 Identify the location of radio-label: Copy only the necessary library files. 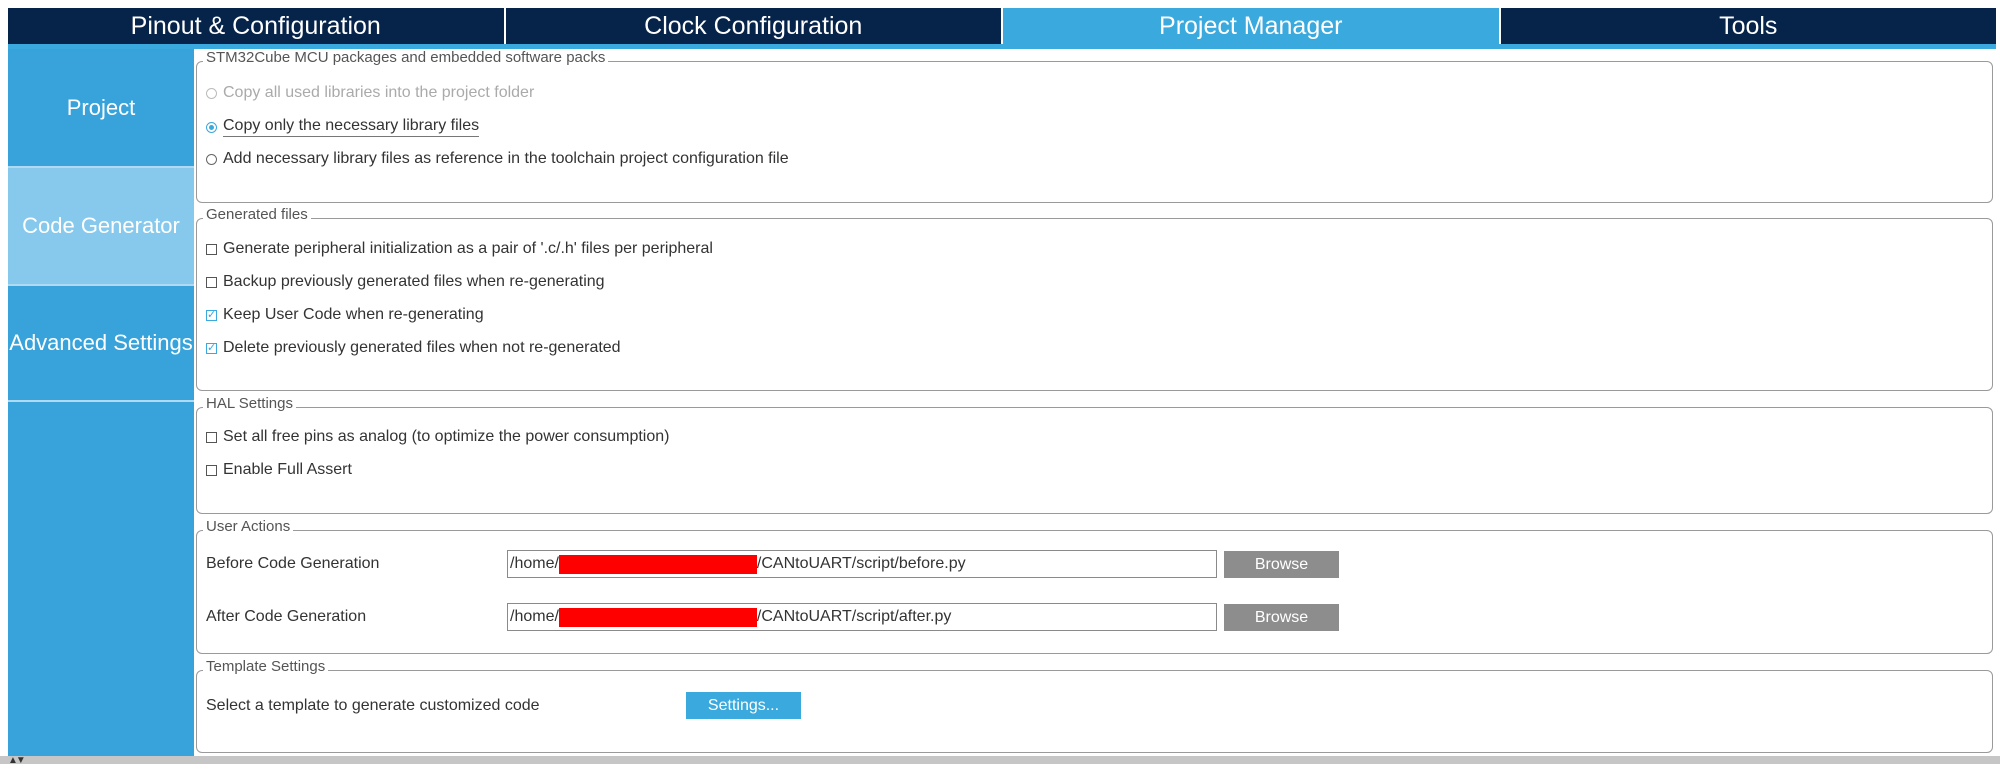
(351, 127).